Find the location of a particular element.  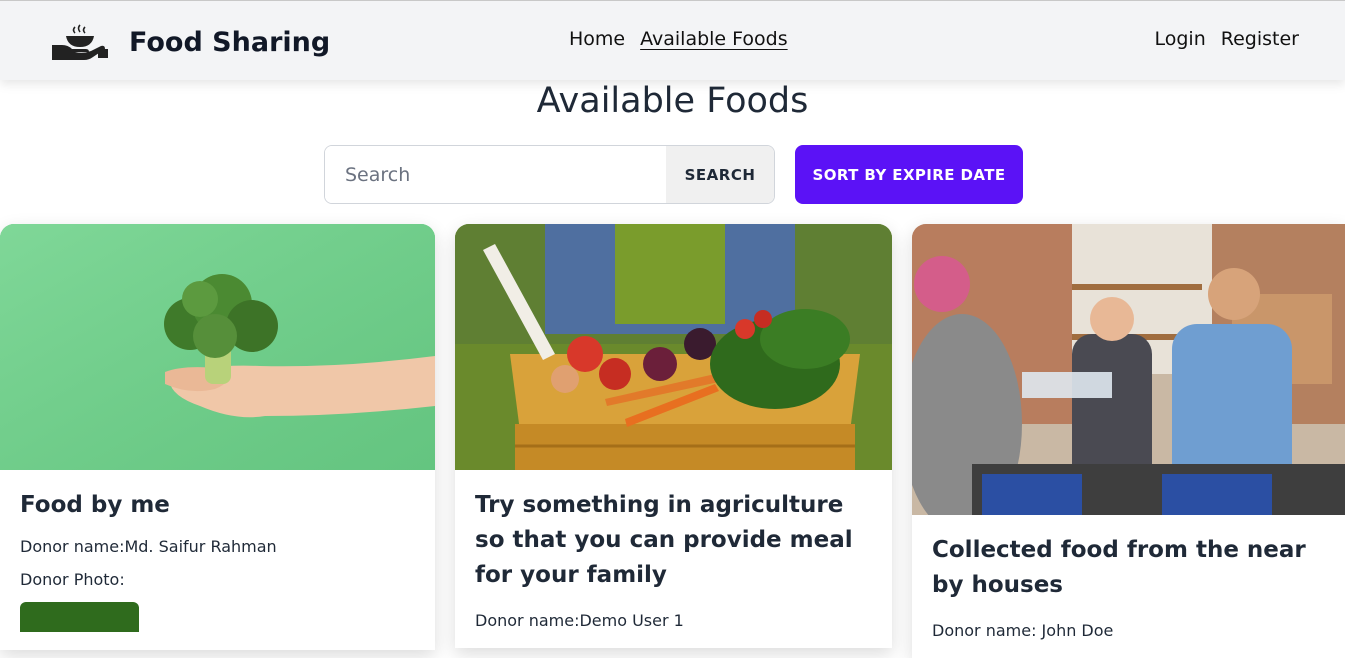

donor-name: Donor name:Md. Saifur Rahman is located at coordinates (148, 546).